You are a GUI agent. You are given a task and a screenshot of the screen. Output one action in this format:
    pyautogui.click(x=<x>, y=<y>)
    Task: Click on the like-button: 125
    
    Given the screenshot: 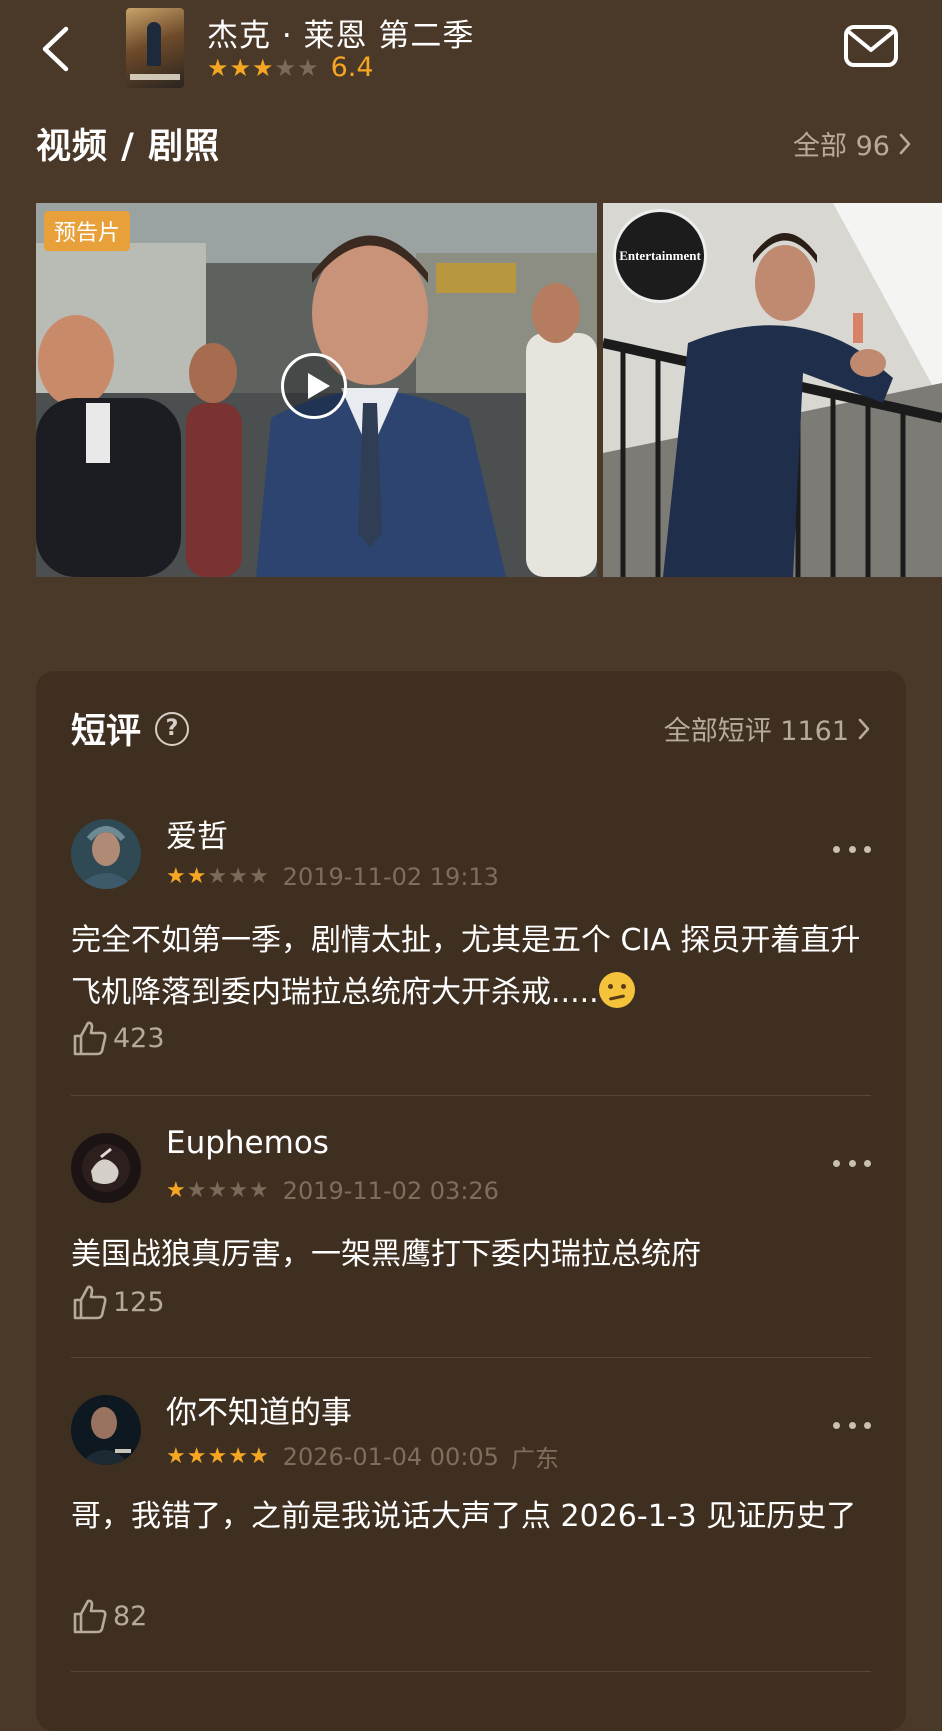 What is the action you would take?
    pyautogui.click(x=118, y=1302)
    